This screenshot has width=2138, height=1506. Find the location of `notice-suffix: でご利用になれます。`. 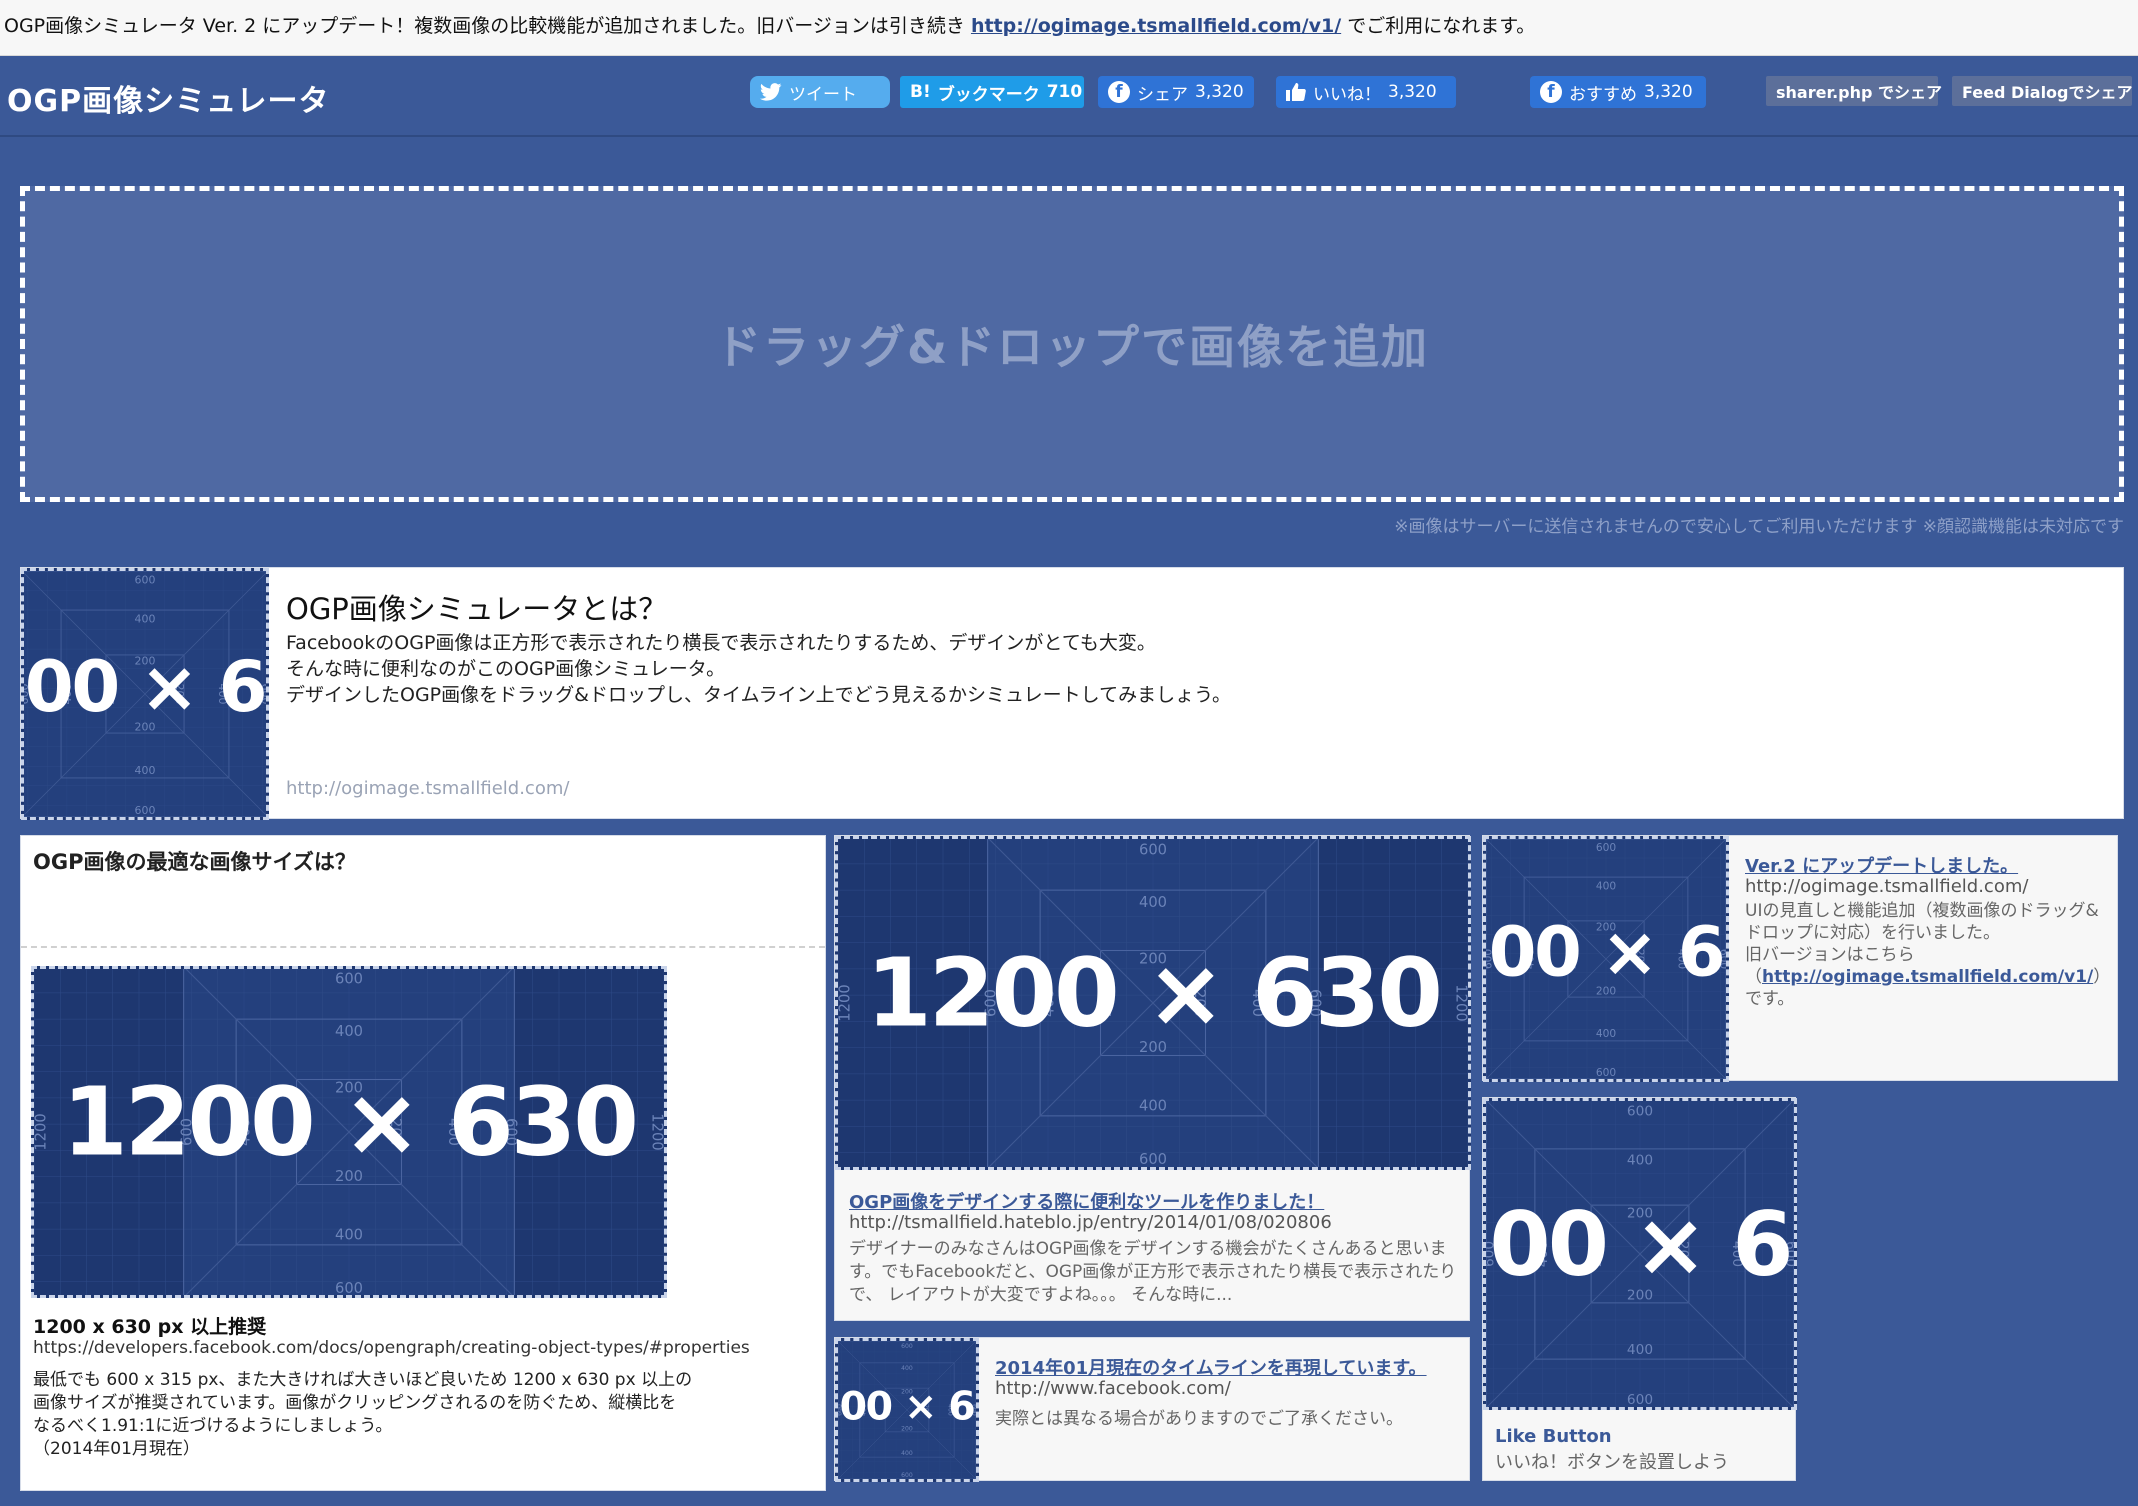

notice-suffix: でご利用になれます。 is located at coordinates (1438, 26).